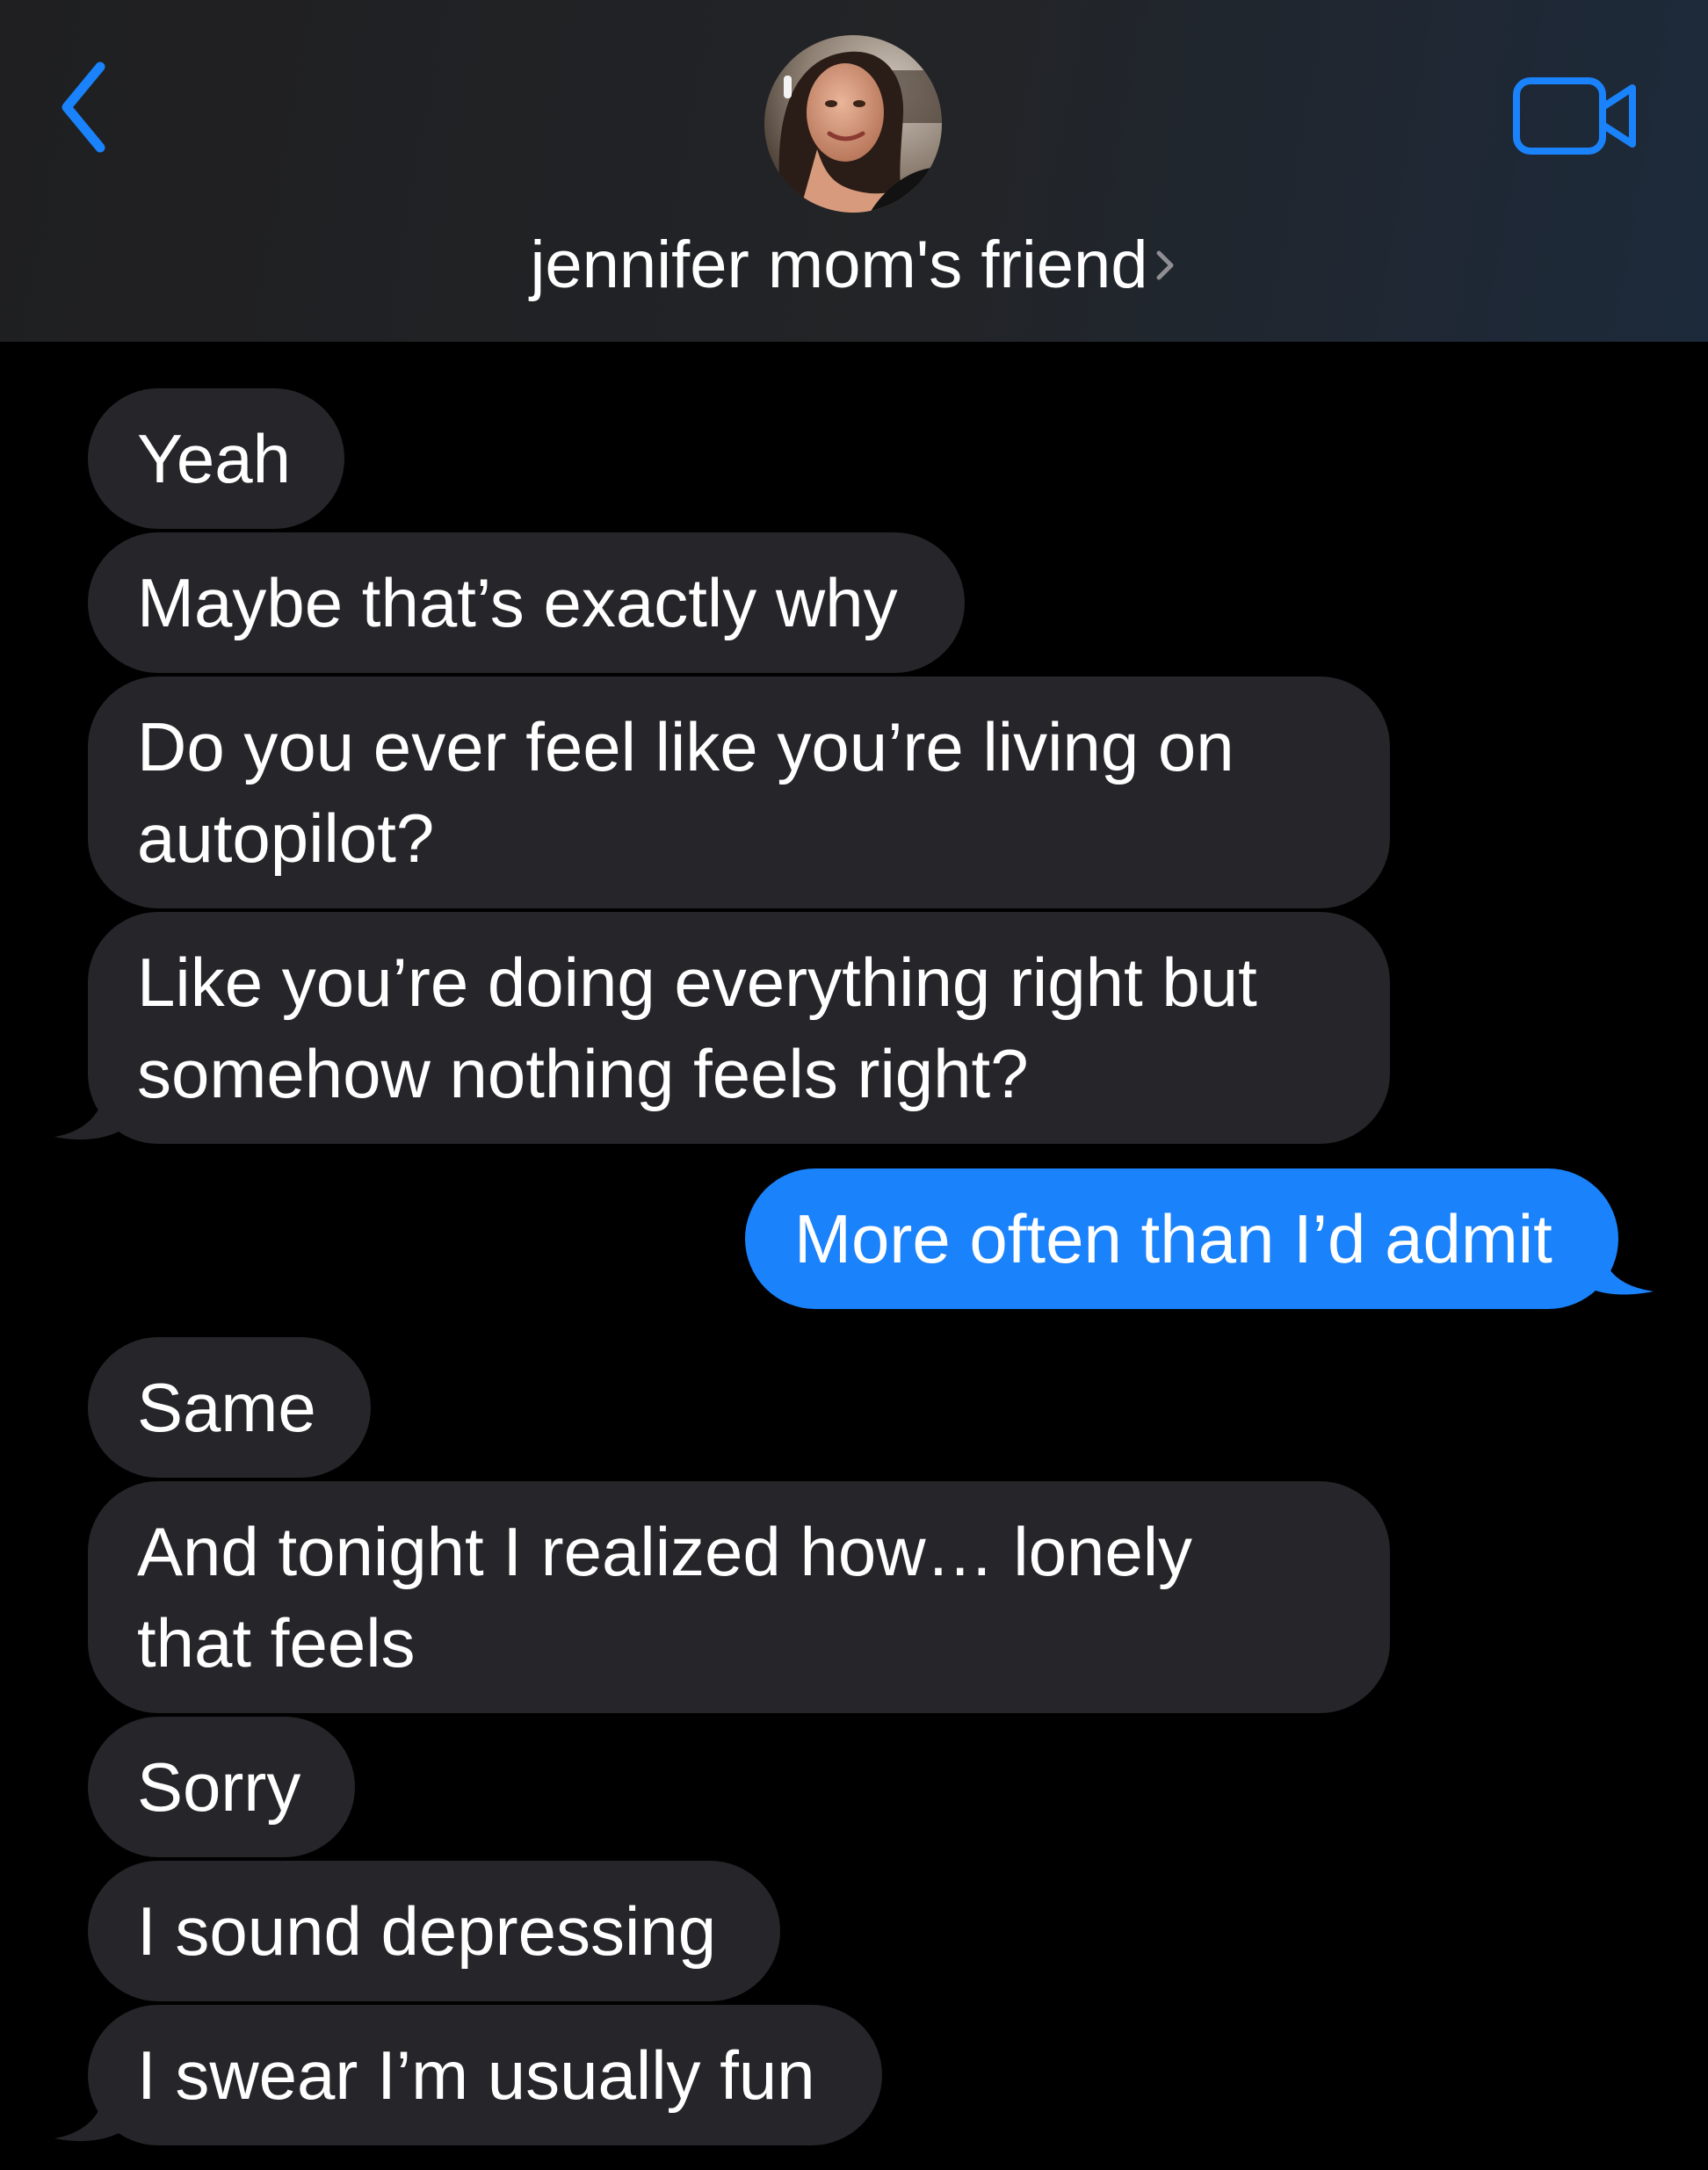 This screenshot has height=2170, width=1708. I want to click on chevron-right-icon, so click(1164, 265).